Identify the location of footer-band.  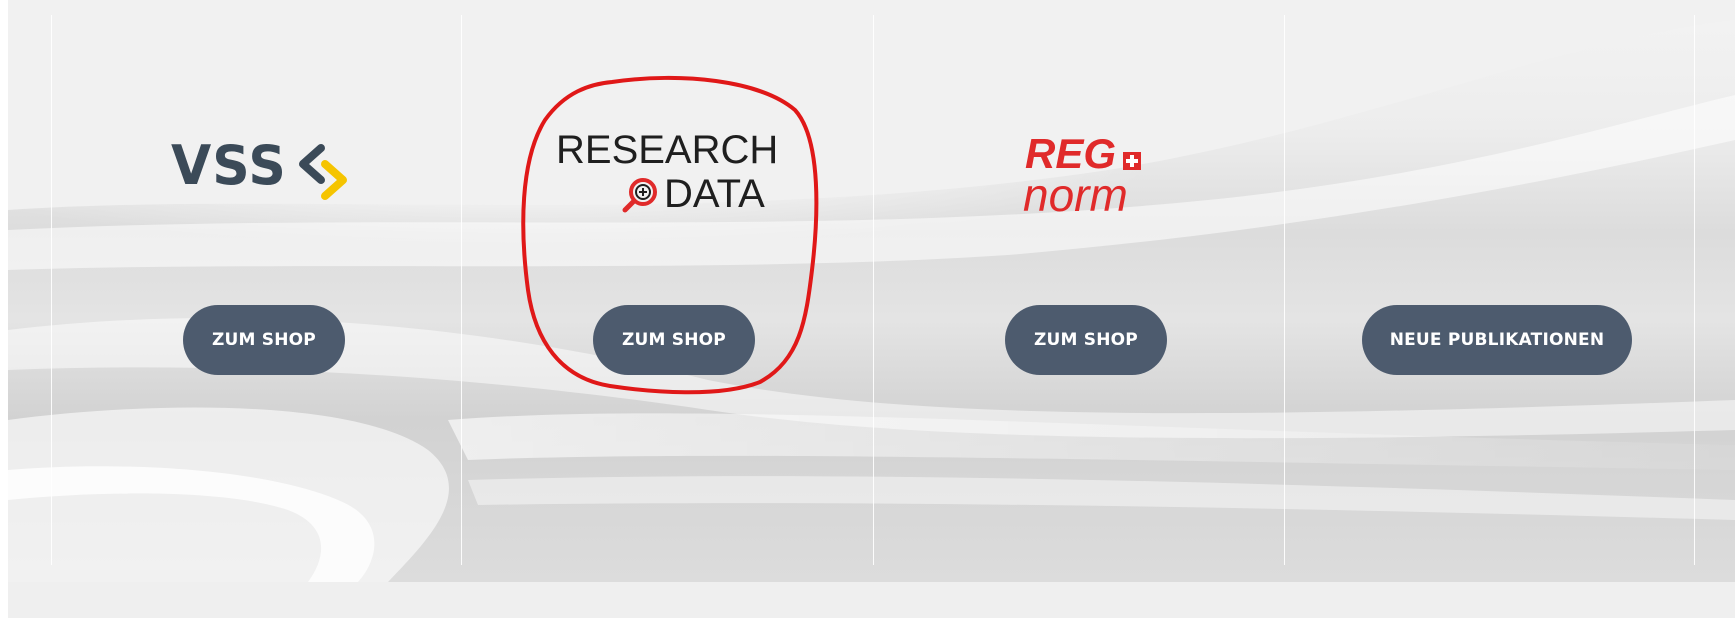
(871, 600).